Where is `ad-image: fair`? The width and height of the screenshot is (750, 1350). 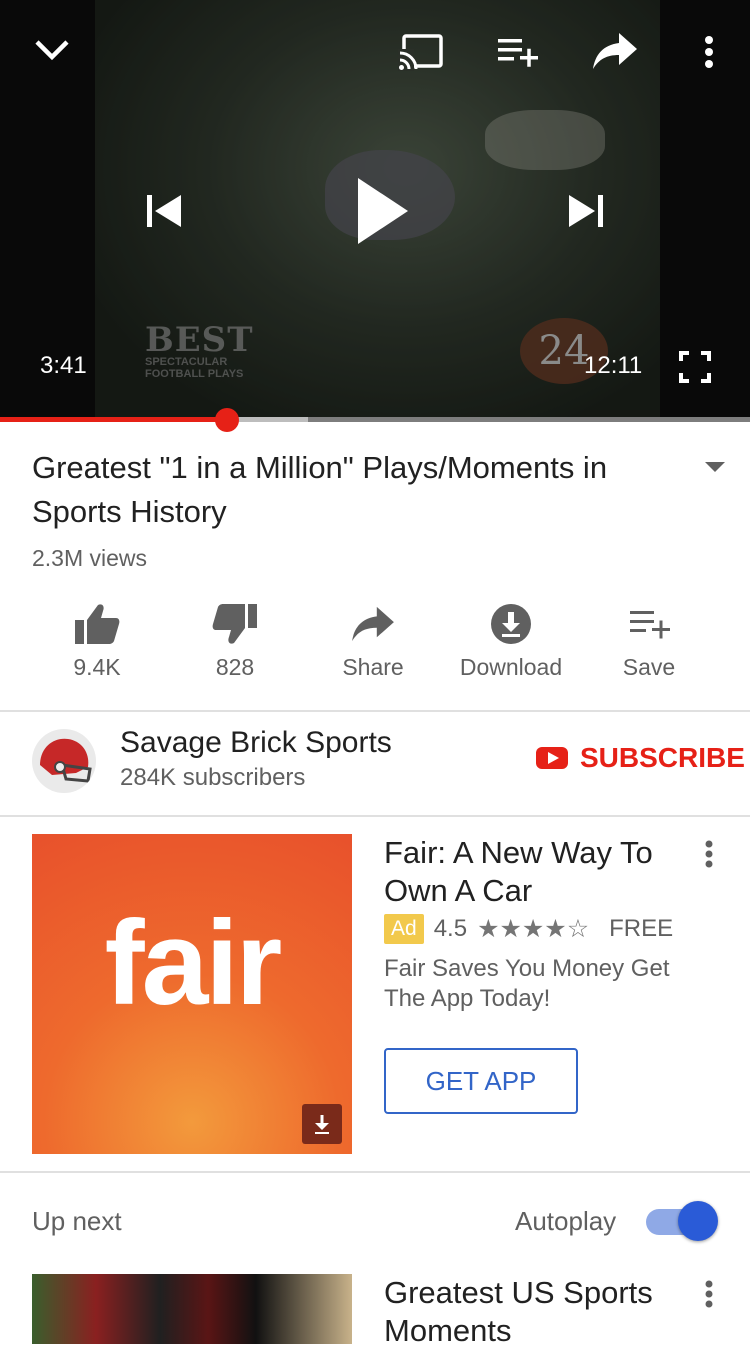
ad-image: fair is located at coordinates (192, 994).